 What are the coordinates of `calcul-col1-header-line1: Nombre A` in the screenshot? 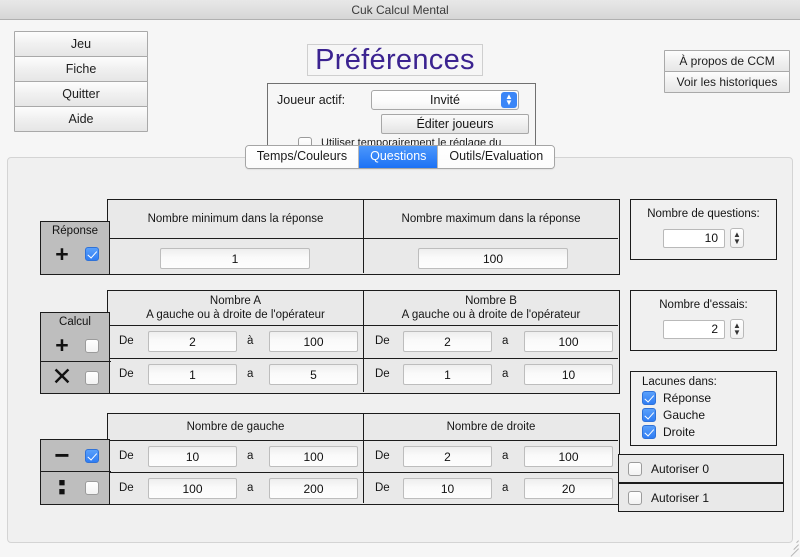 It's located at (235, 301).